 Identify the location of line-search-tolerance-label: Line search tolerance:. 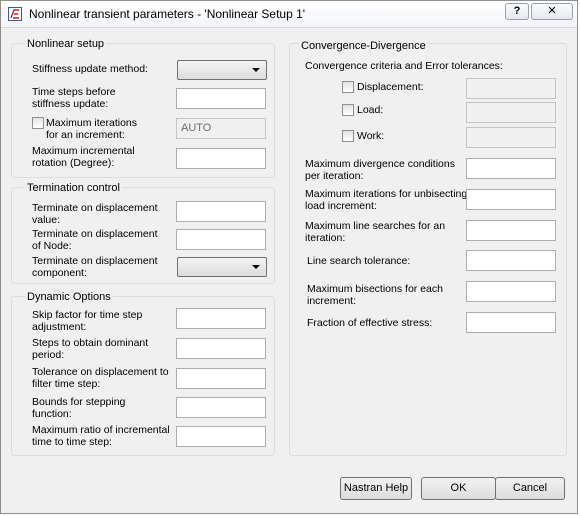
(359, 261).